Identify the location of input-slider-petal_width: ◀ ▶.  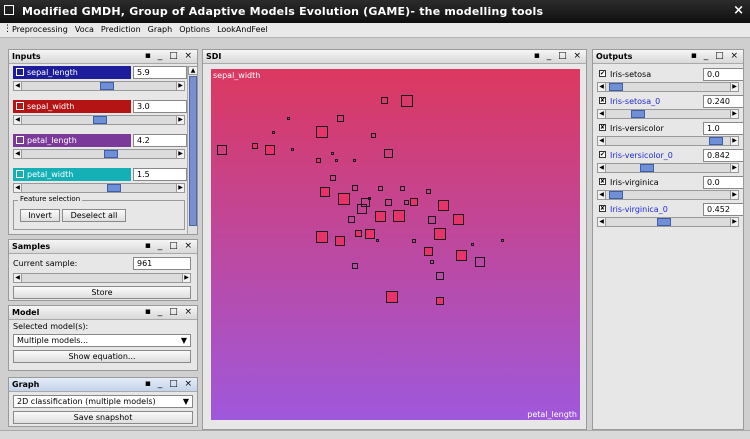
(99, 188).